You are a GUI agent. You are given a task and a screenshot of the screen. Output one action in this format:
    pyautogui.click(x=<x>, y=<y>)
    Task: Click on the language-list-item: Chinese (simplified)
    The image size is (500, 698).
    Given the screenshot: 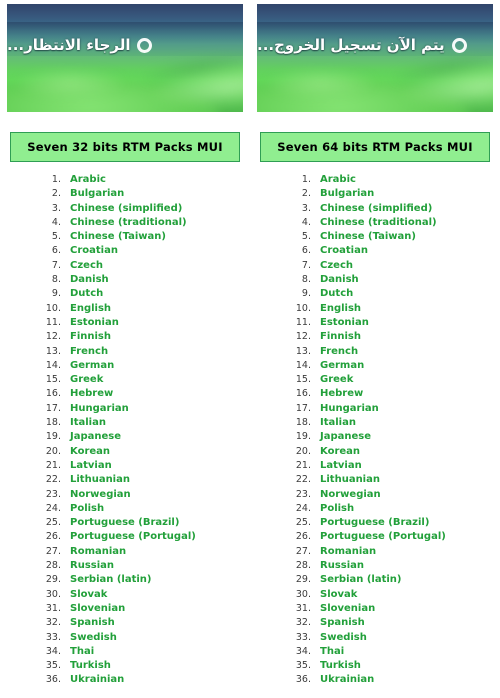 What is the action you would take?
    pyautogui.click(x=157, y=209)
    